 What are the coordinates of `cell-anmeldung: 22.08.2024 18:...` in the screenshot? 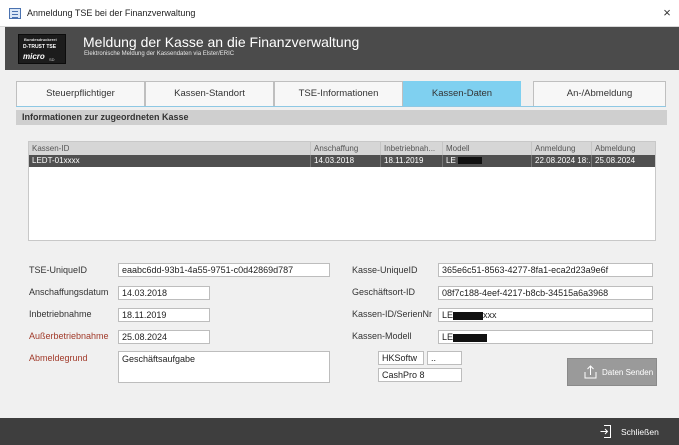 It's located at (562, 161).